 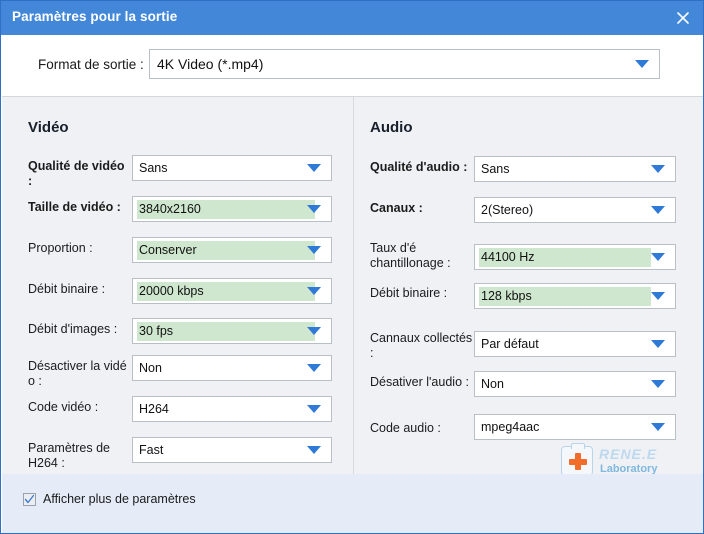 I want to click on video-setting-value: Conserver, so click(x=226, y=250).